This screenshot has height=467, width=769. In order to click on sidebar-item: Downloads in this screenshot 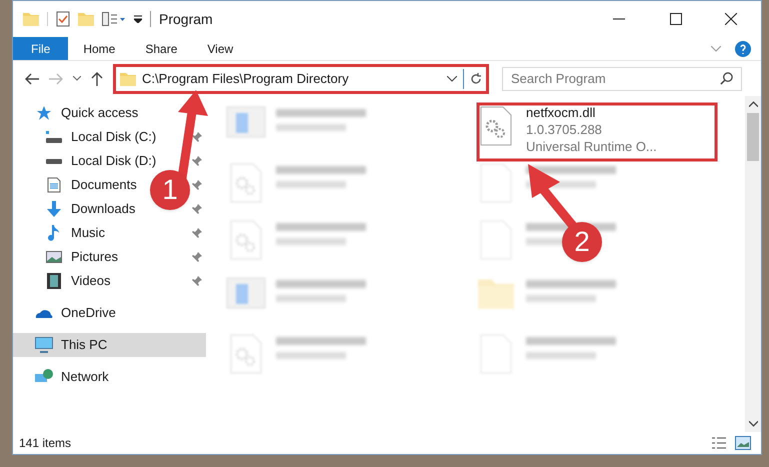, I will do `click(103, 209)`.